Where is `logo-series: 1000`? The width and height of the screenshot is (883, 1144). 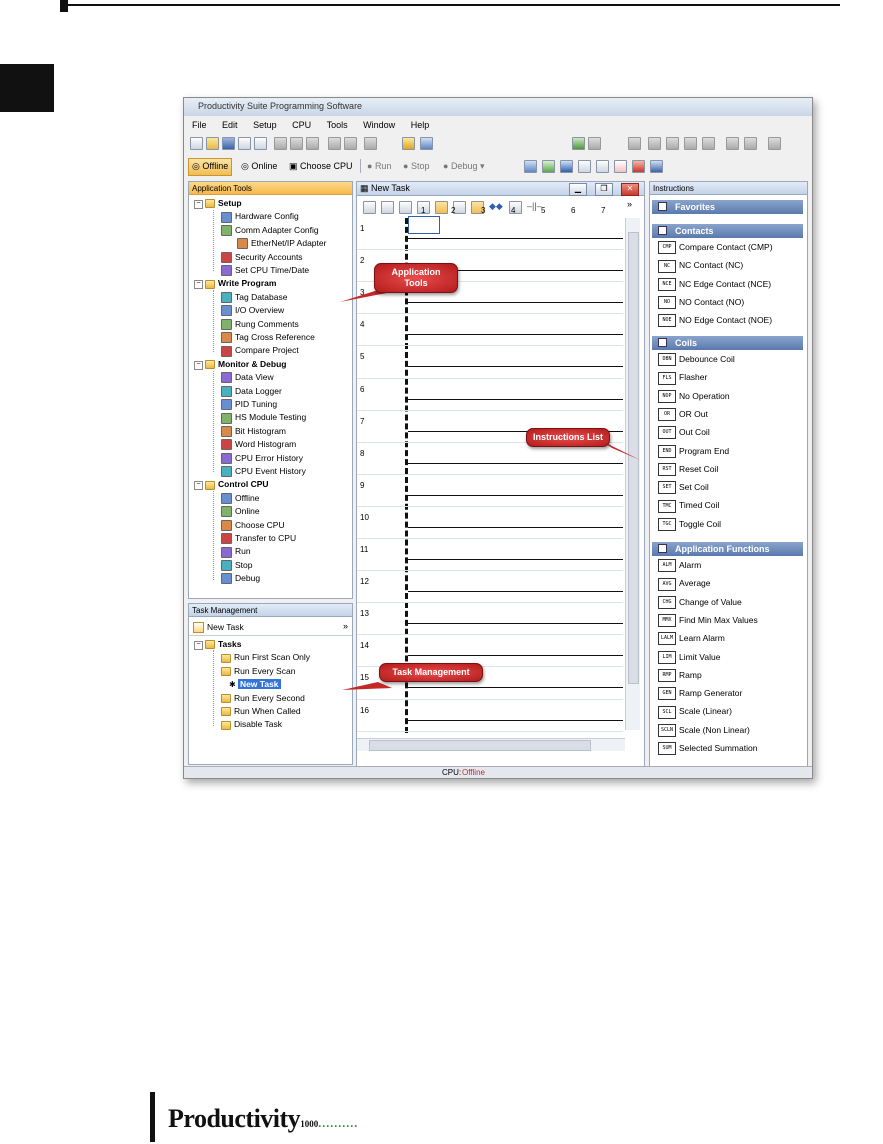 logo-series: 1000 is located at coordinates (309, 1124).